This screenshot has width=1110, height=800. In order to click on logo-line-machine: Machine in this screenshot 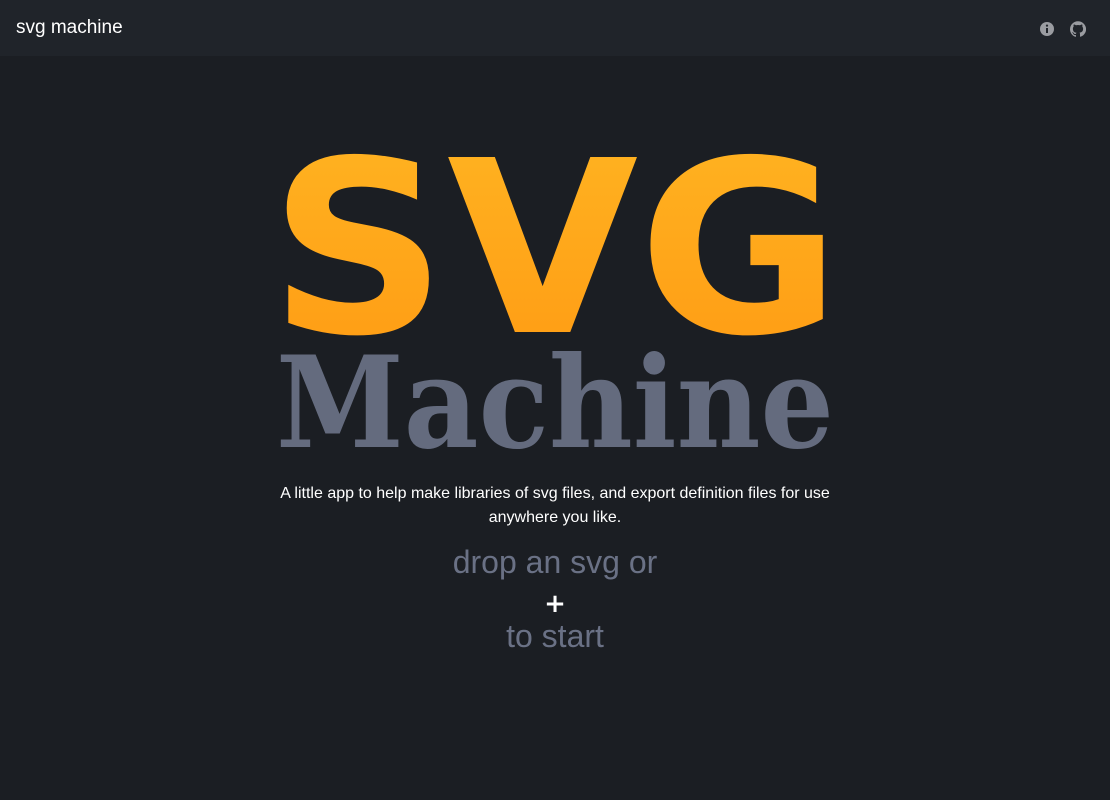, I will do `click(555, 394)`.